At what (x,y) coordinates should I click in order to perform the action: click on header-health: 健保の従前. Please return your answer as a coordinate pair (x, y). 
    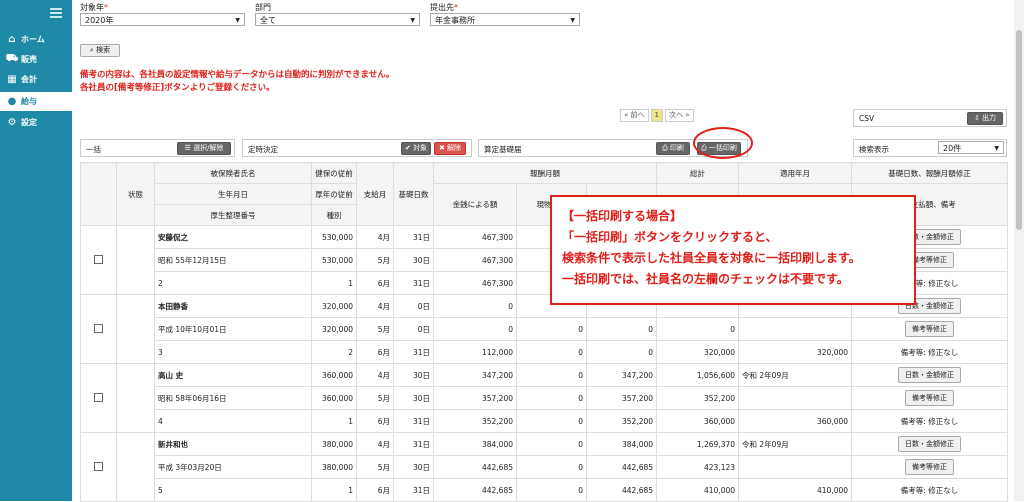
    Looking at the image, I should click on (334, 173).